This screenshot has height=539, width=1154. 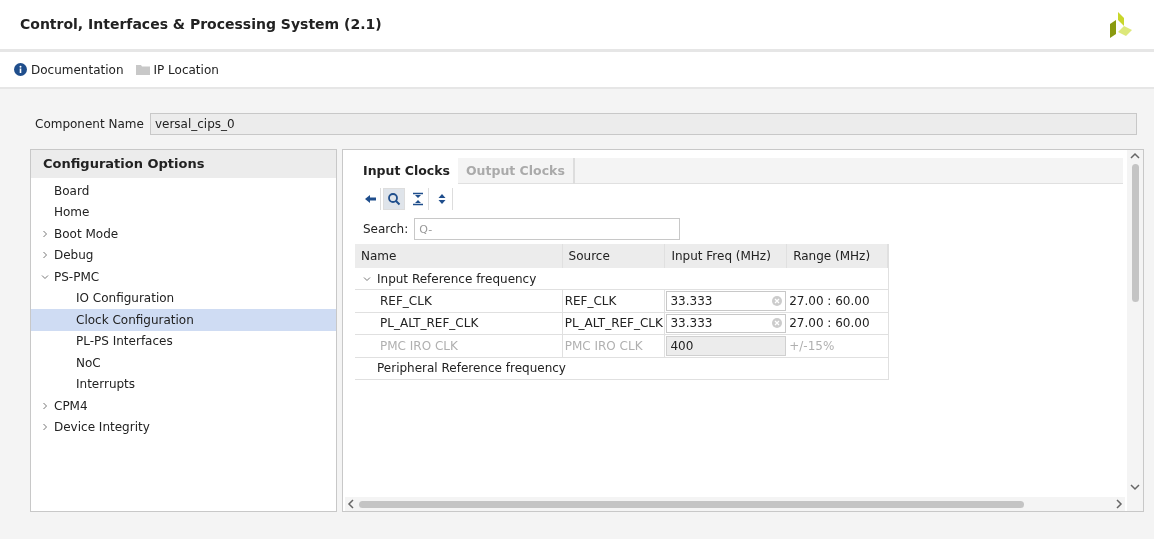 What do you see at coordinates (1135, 487) in the screenshot?
I see `scroll-down-icon` at bounding box center [1135, 487].